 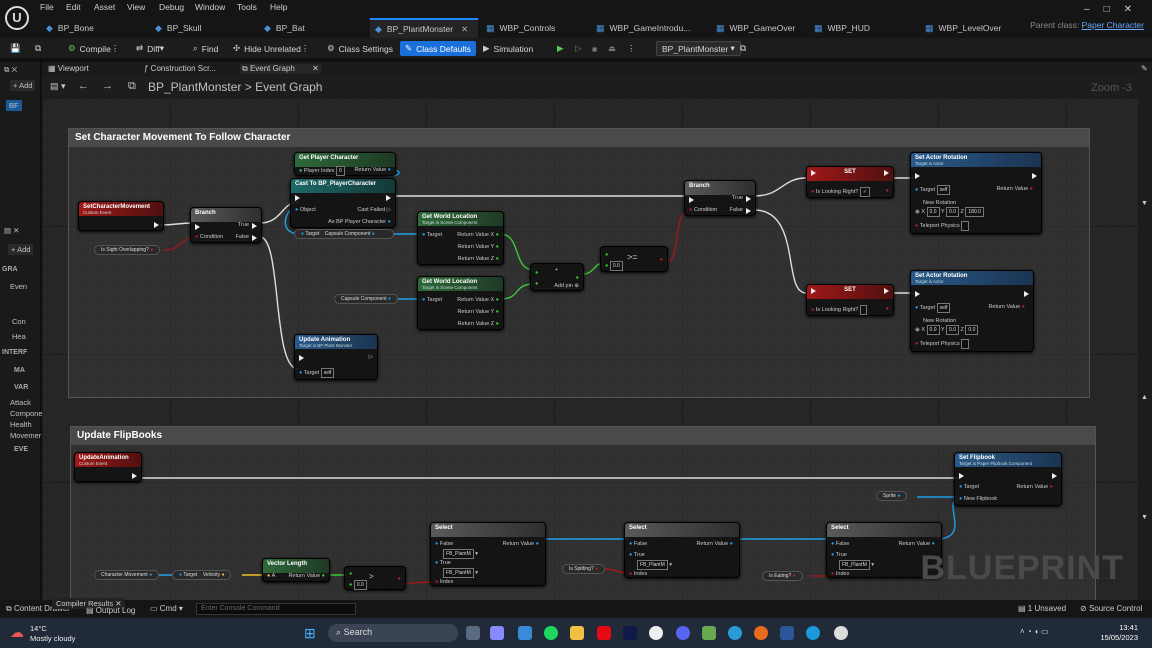 What do you see at coordinates (21, 449) in the screenshot?
I see `section-event-dispatchers: EVE` at bounding box center [21, 449].